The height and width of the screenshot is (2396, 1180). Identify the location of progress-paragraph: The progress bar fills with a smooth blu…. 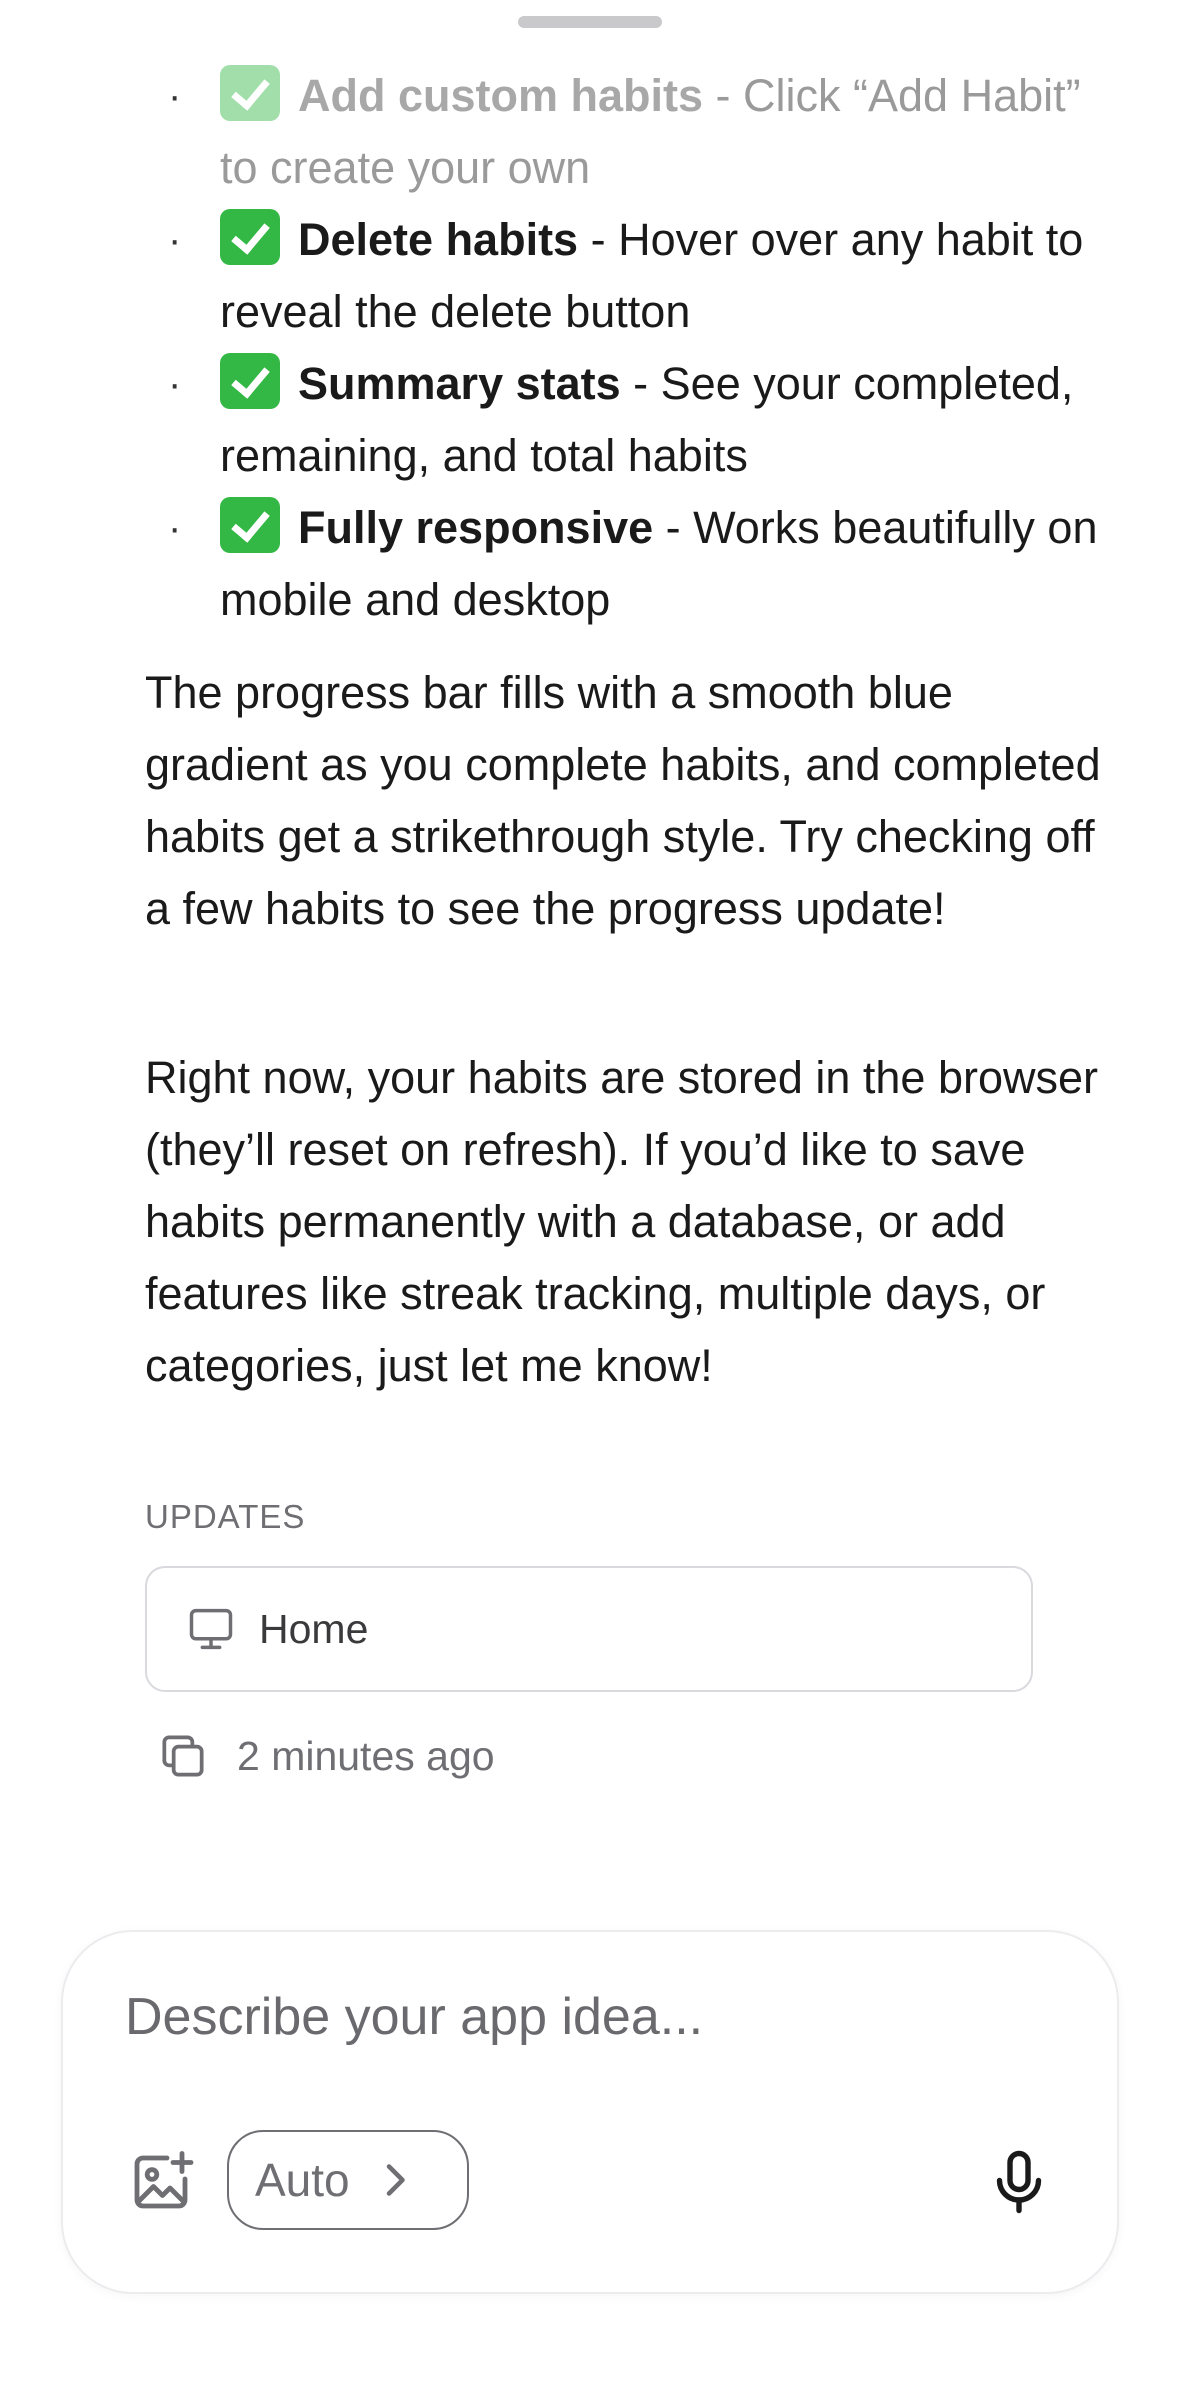
(623, 800).